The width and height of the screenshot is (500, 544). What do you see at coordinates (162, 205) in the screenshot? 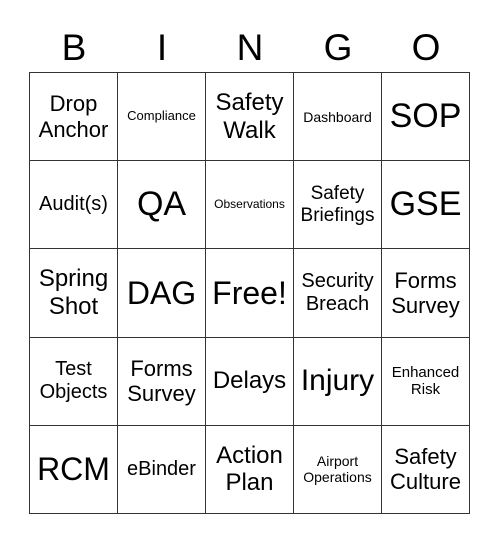
I see `bingo-cell: QA` at bounding box center [162, 205].